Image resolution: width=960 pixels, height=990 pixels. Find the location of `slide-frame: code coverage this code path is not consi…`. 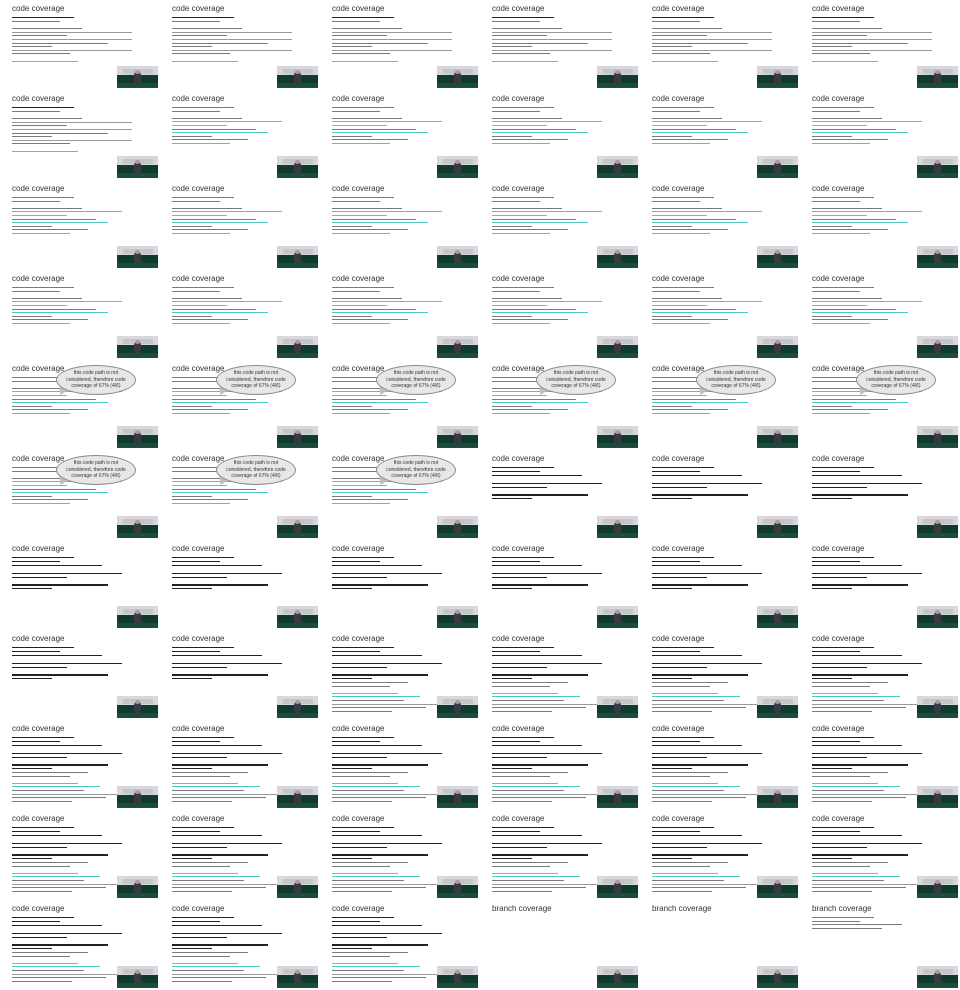

slide-frame: code coverage this code path is not consi… is located at coordinates (720, 405).